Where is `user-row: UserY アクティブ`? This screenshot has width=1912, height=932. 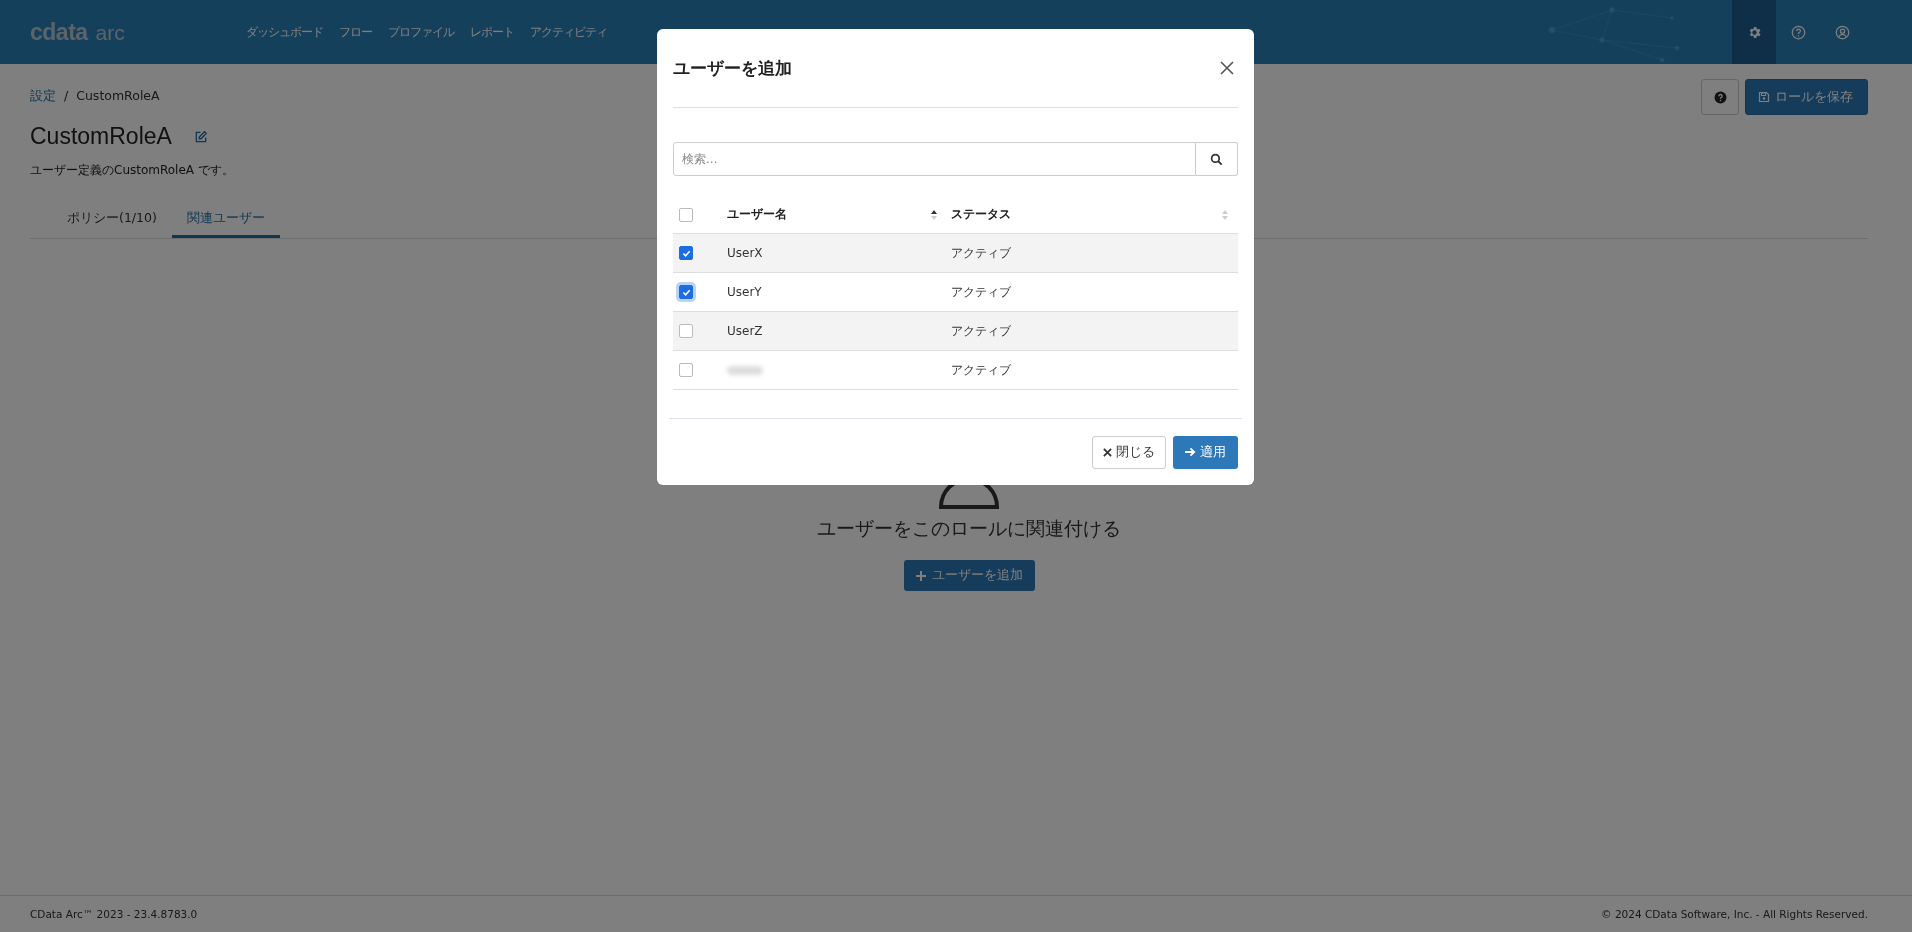 user-row: UserY アクティブ is located at coordinates (955, 292).